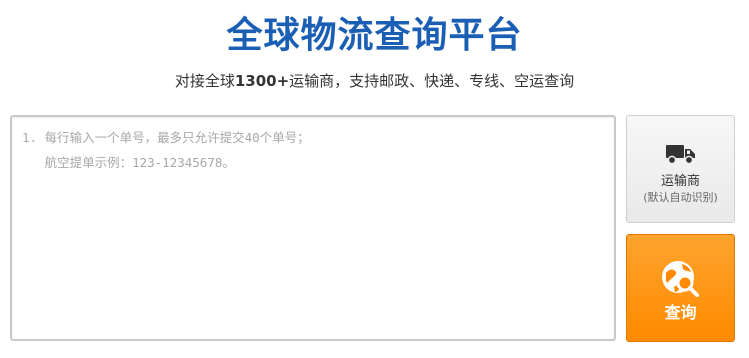  I want to click on query-button-label: 查询, so click(680, 312).